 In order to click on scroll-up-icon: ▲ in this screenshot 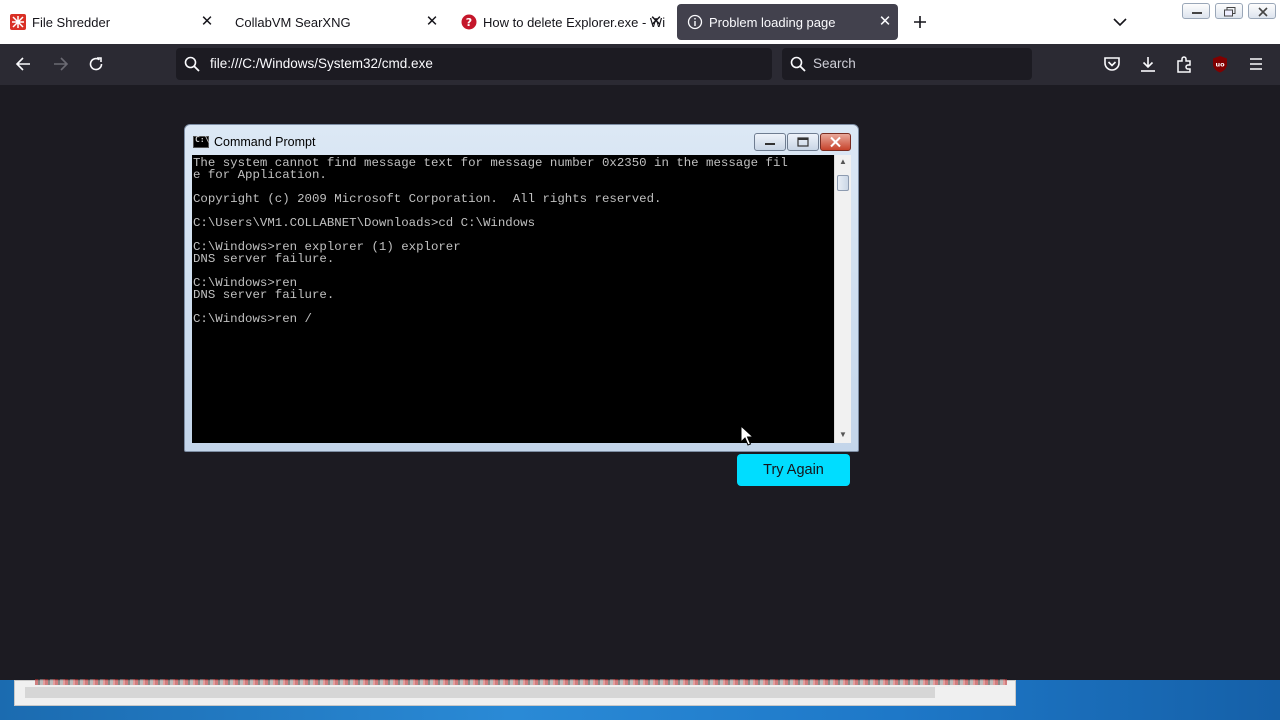, I will do `click(843, 161)`.